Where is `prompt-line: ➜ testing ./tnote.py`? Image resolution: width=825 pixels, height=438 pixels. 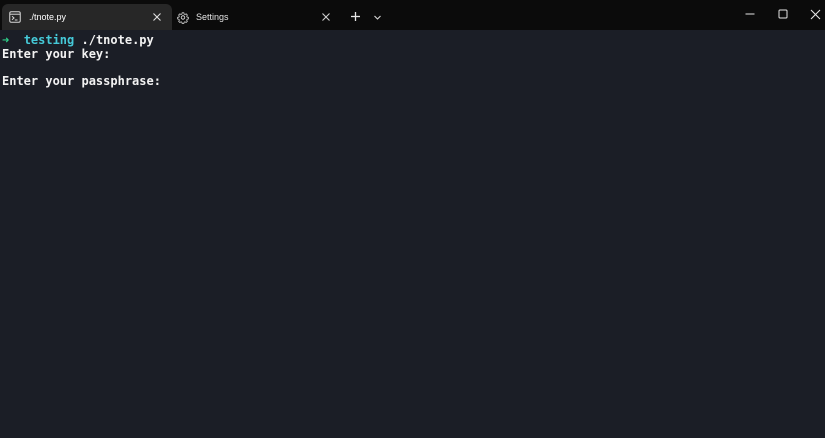
prompt-line: ➜ testing ./tnote.py is located at coordinates (81, 40).